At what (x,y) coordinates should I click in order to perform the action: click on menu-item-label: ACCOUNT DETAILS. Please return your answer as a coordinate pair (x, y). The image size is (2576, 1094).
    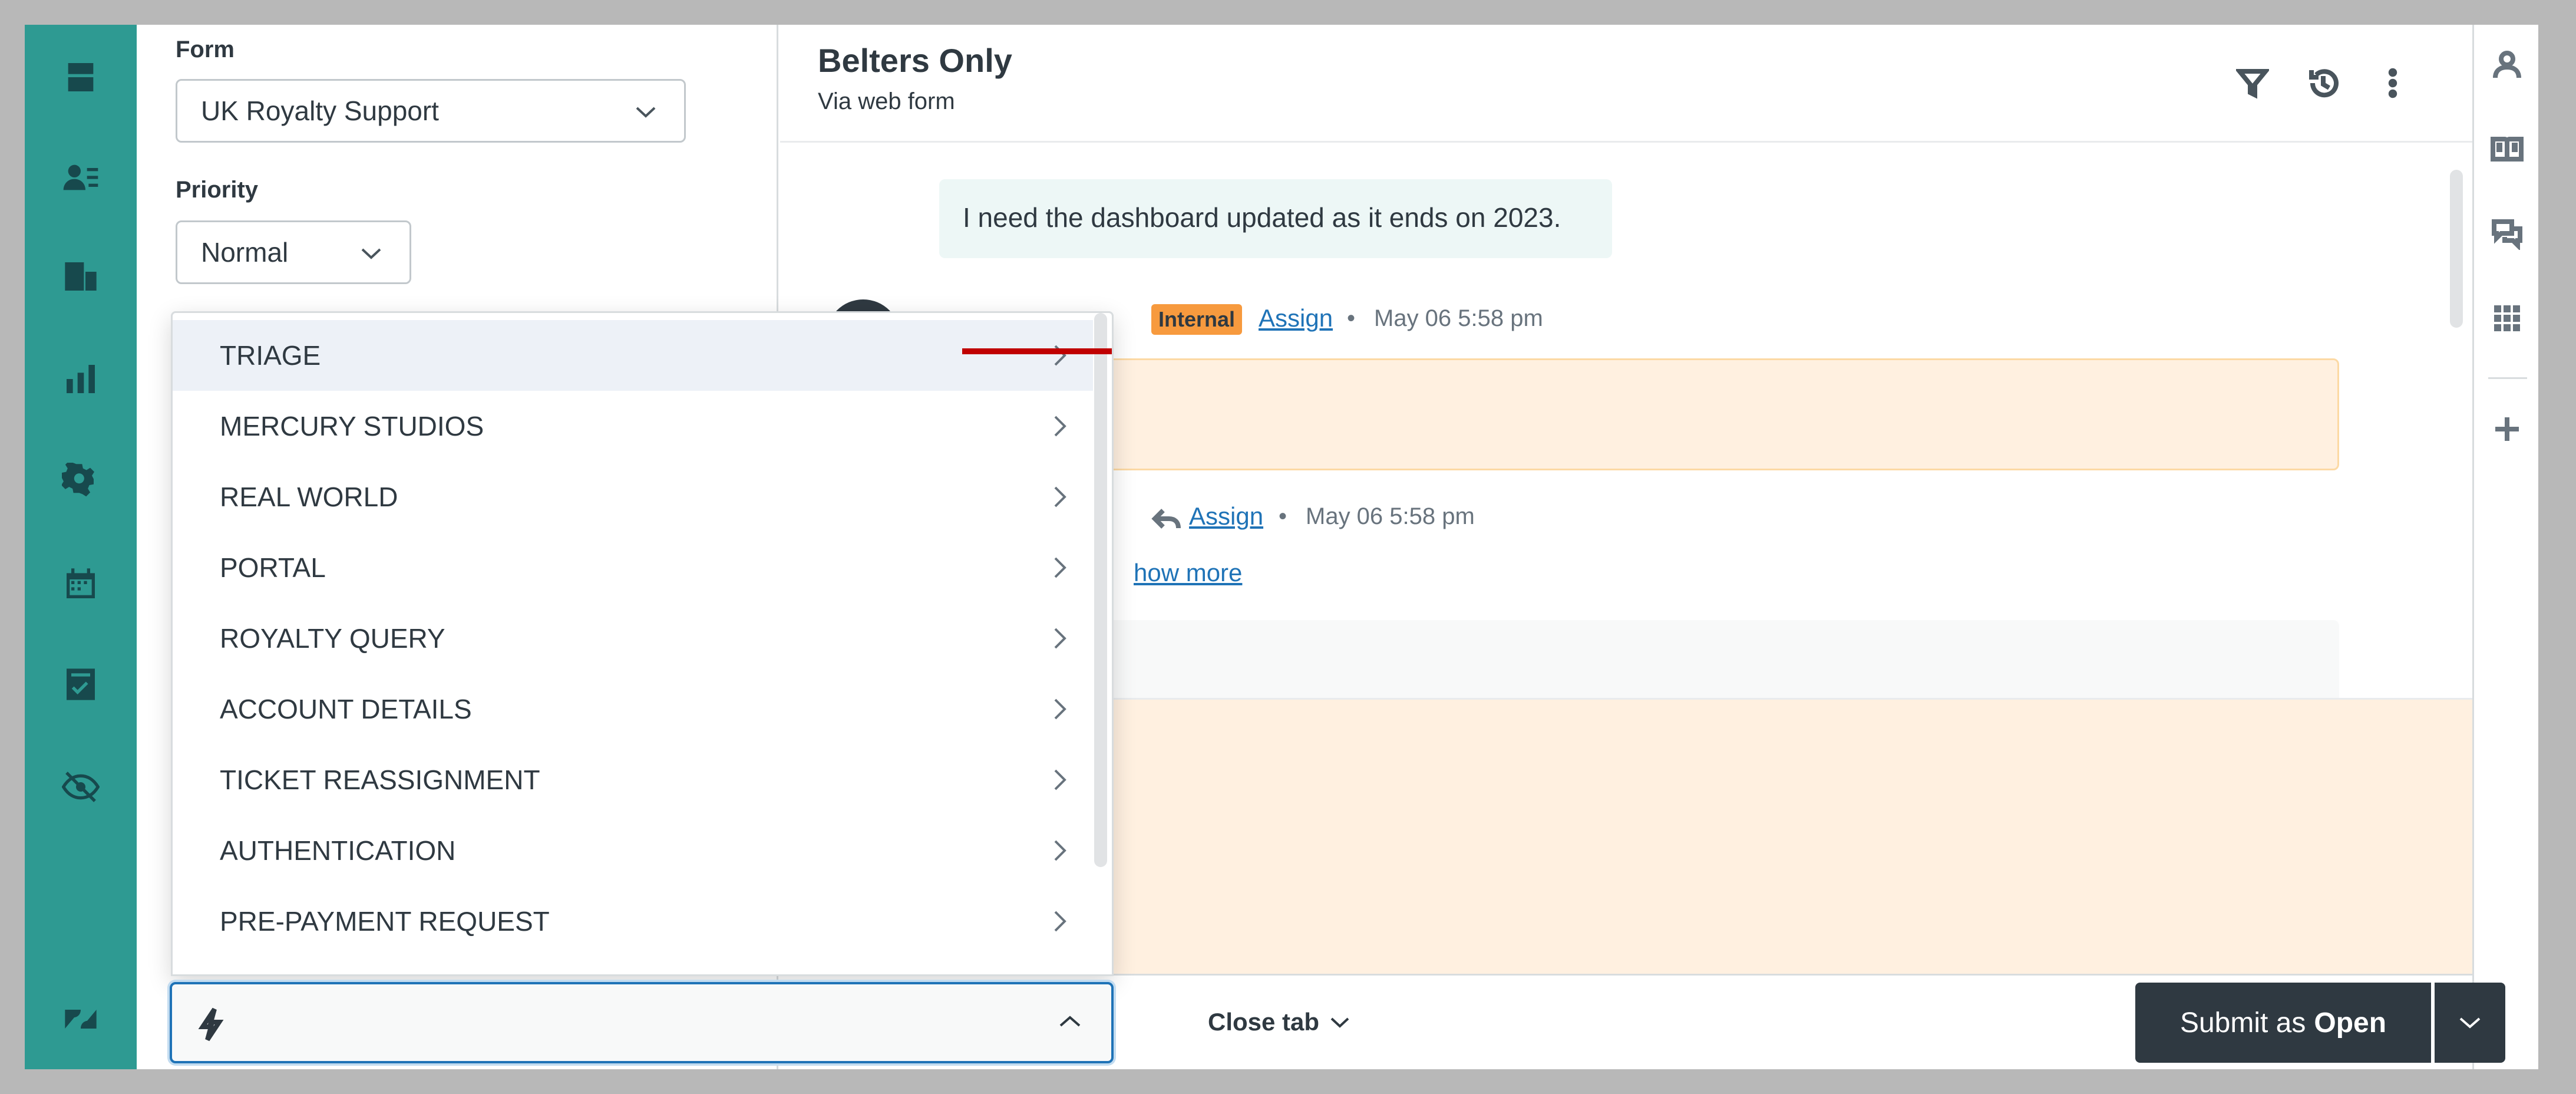
    Looking at the image, I should click on (346, 709).